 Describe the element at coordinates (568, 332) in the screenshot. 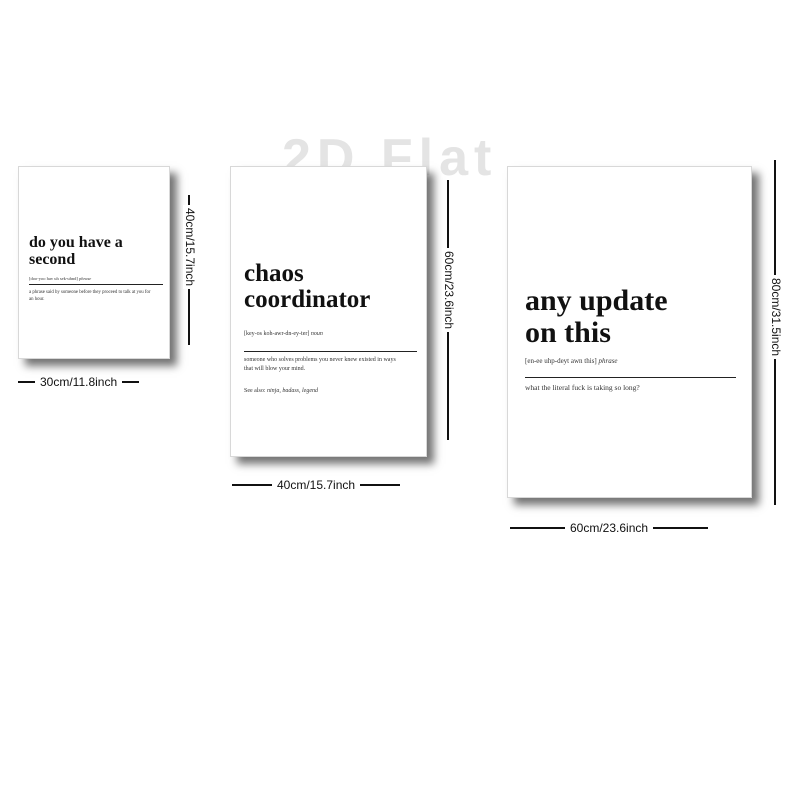

I see `title-line-2: on this` at that location.